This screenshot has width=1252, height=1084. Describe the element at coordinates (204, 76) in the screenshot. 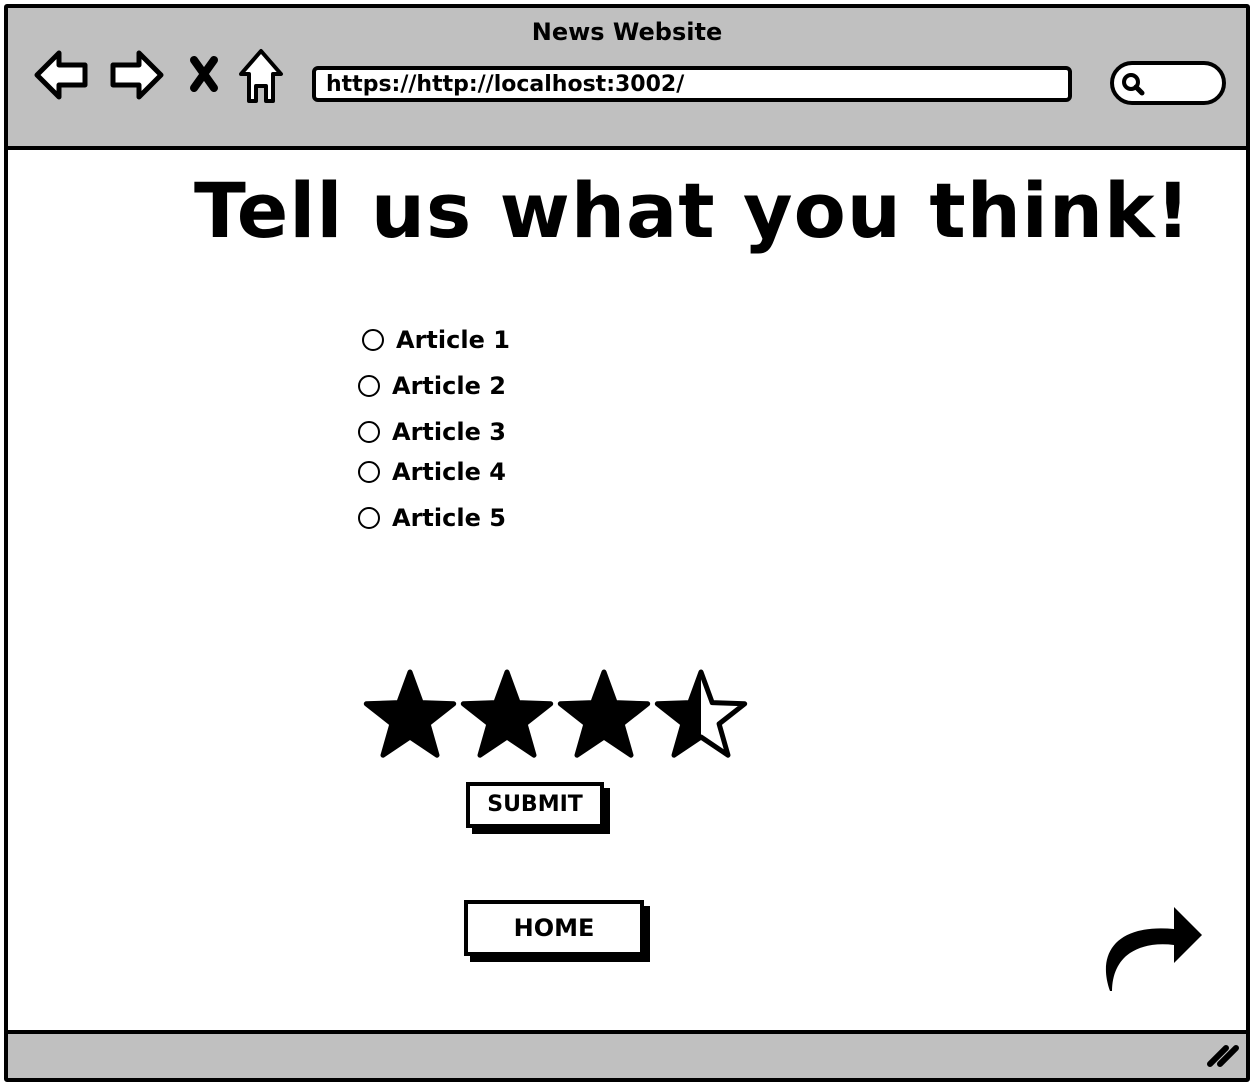

I see `close-icon` at that location.